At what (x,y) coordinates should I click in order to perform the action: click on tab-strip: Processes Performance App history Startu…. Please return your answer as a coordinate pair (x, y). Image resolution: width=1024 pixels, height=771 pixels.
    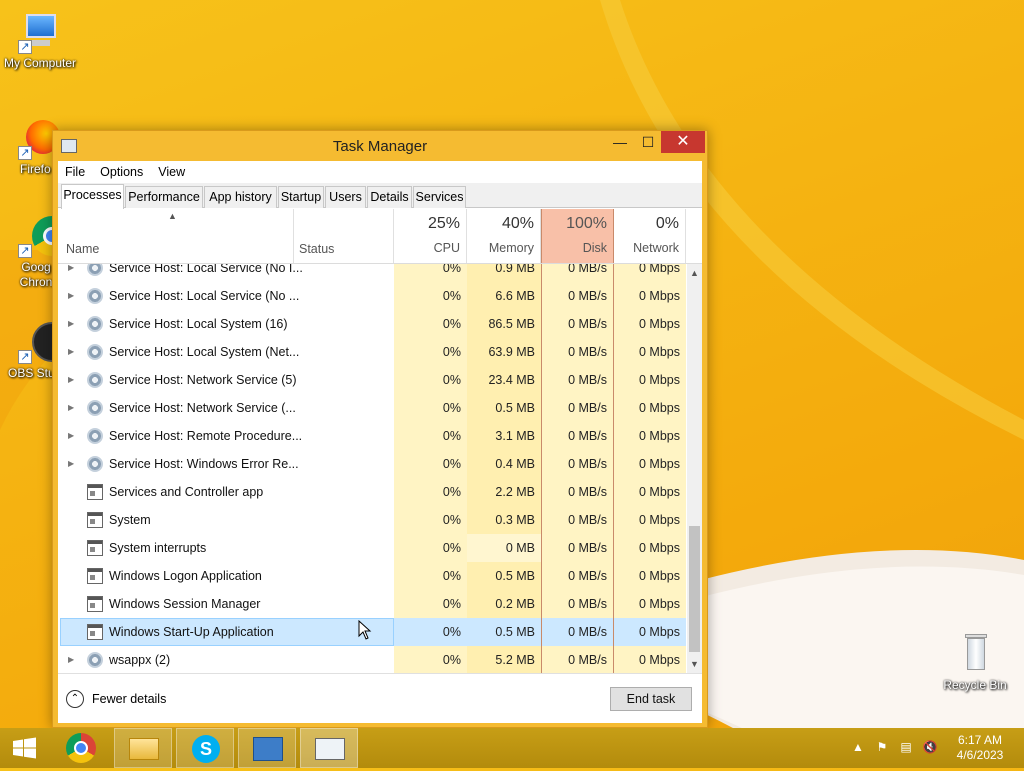
    Looking at the image, I should click on (380, 196).